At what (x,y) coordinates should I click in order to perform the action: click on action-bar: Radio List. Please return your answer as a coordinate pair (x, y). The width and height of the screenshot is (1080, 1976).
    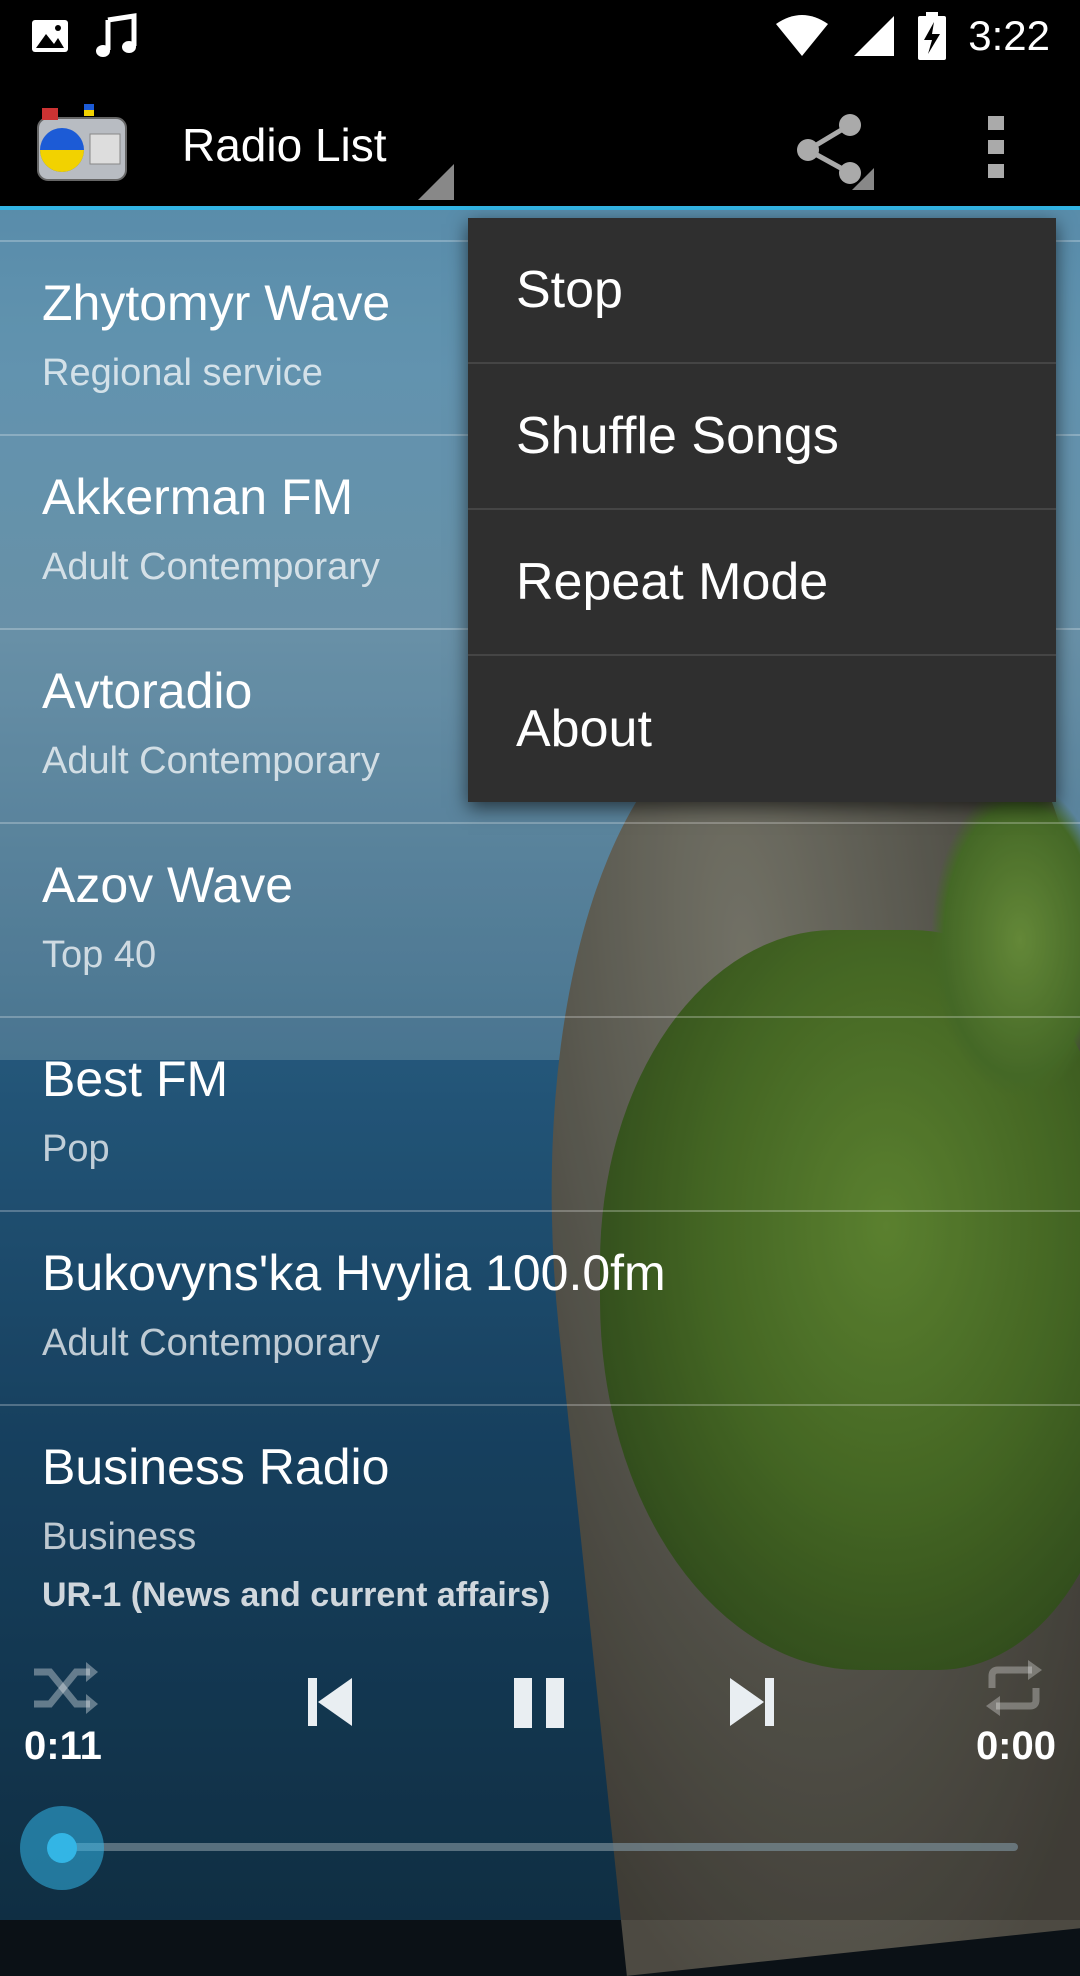
    Looking at the image, I should click on (540, 141).